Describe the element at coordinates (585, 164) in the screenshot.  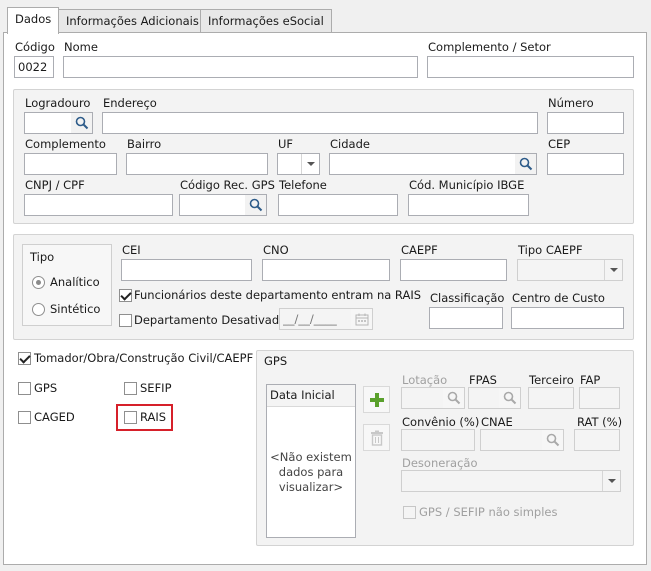
I see `cep-input` at that location.